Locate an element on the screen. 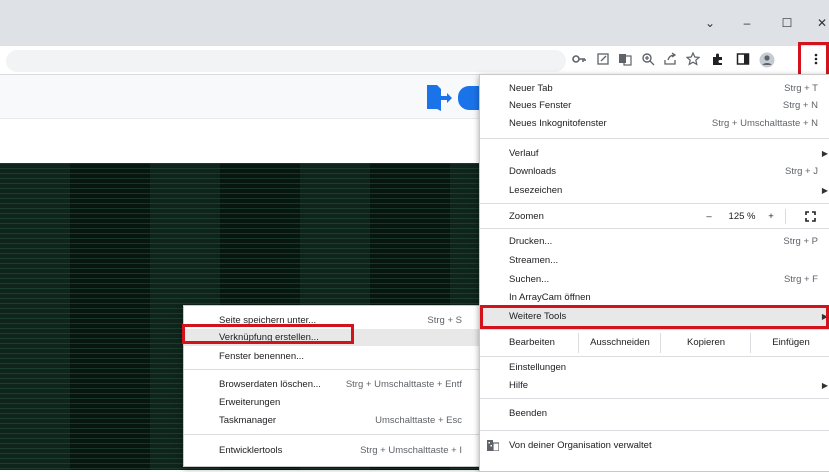 The height and width of the screenshot is (472, 829). menu-item-label: Erweiterungen is located at coordinates (250, 402).